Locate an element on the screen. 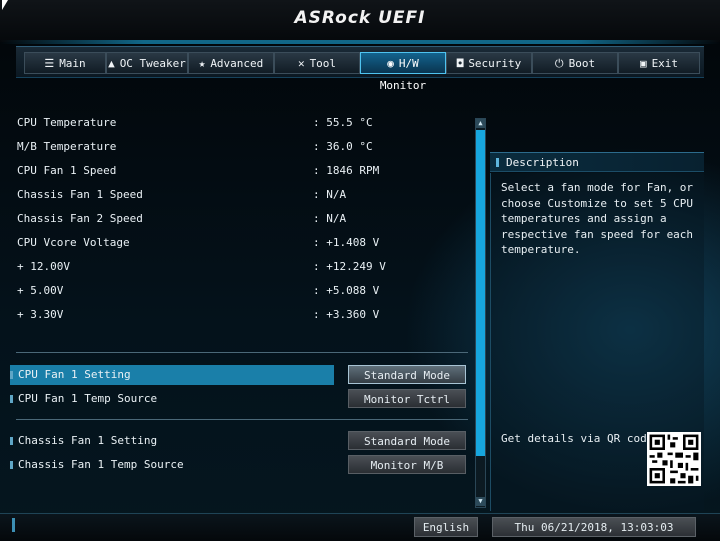 The image size is (720, 541). footer-marker is located at coordinates (13, 525).